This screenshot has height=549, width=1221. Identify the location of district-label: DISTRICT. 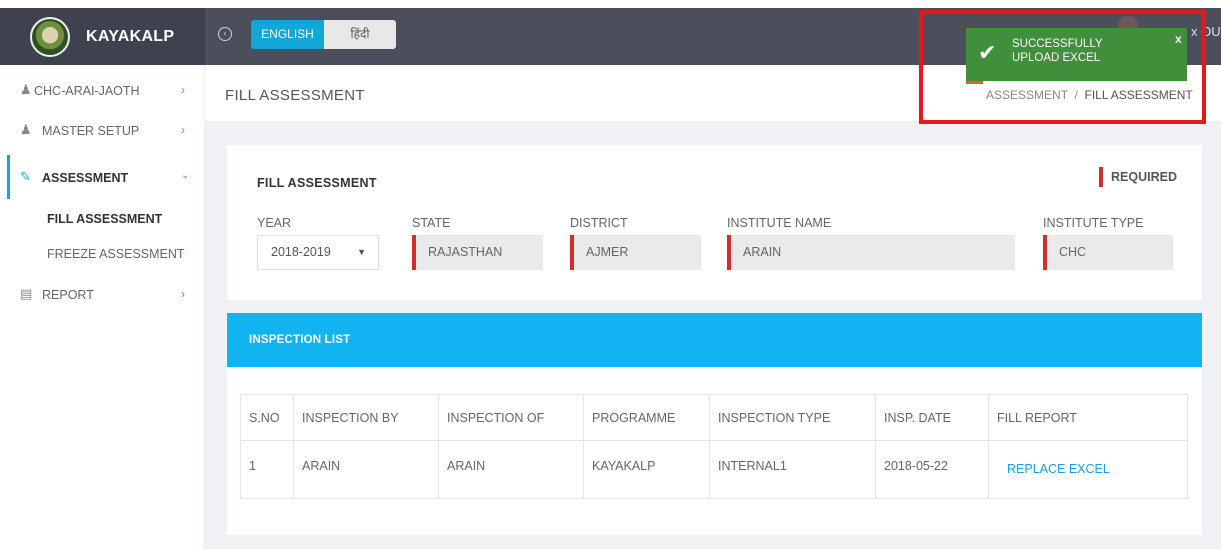
(599, 223).